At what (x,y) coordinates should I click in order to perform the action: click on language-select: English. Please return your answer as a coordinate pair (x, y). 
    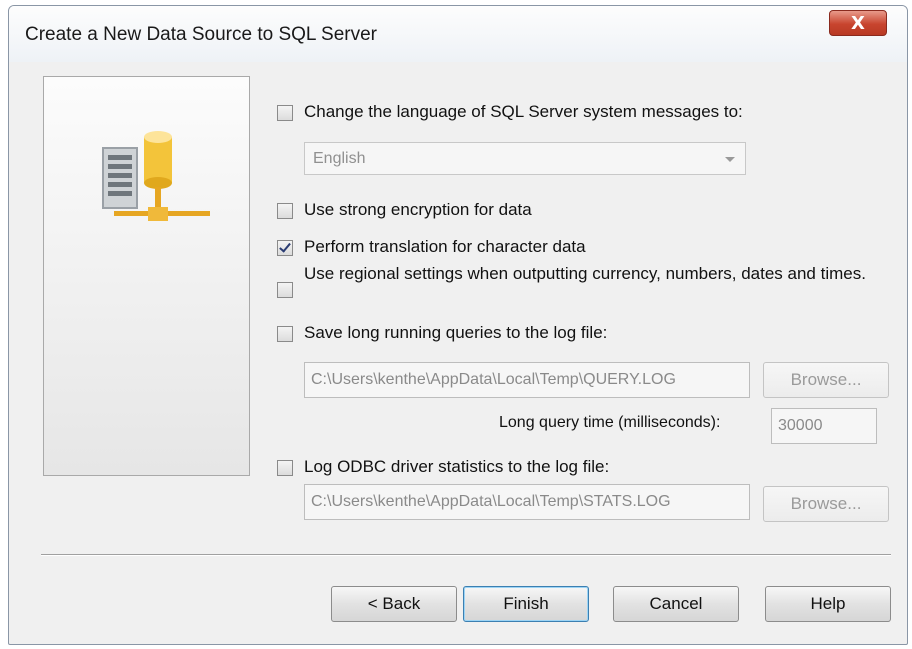
    Looking at the image, I should click on (525, 158).